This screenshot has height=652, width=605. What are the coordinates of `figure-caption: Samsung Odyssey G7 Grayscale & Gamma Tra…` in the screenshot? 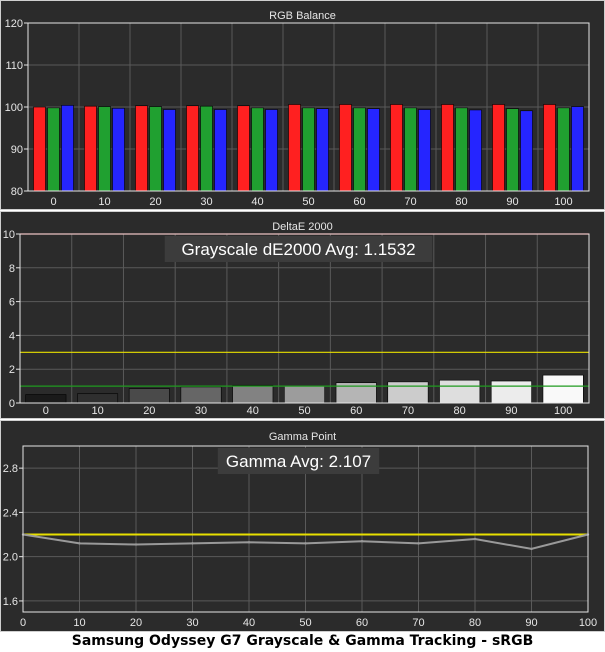 It's located at (302, 641).